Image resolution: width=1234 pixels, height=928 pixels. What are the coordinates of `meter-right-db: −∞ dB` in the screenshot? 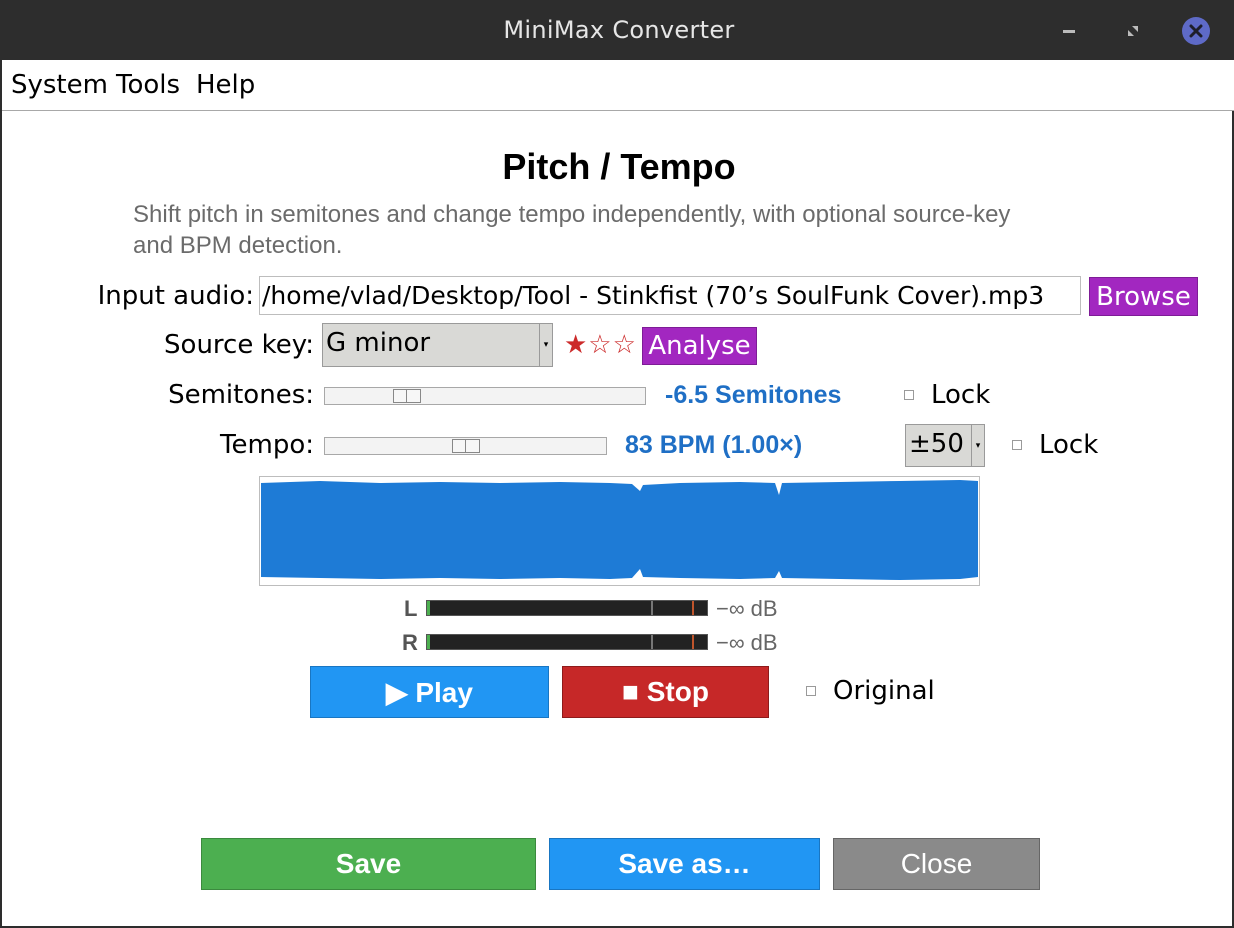 It's located at (747, 642).